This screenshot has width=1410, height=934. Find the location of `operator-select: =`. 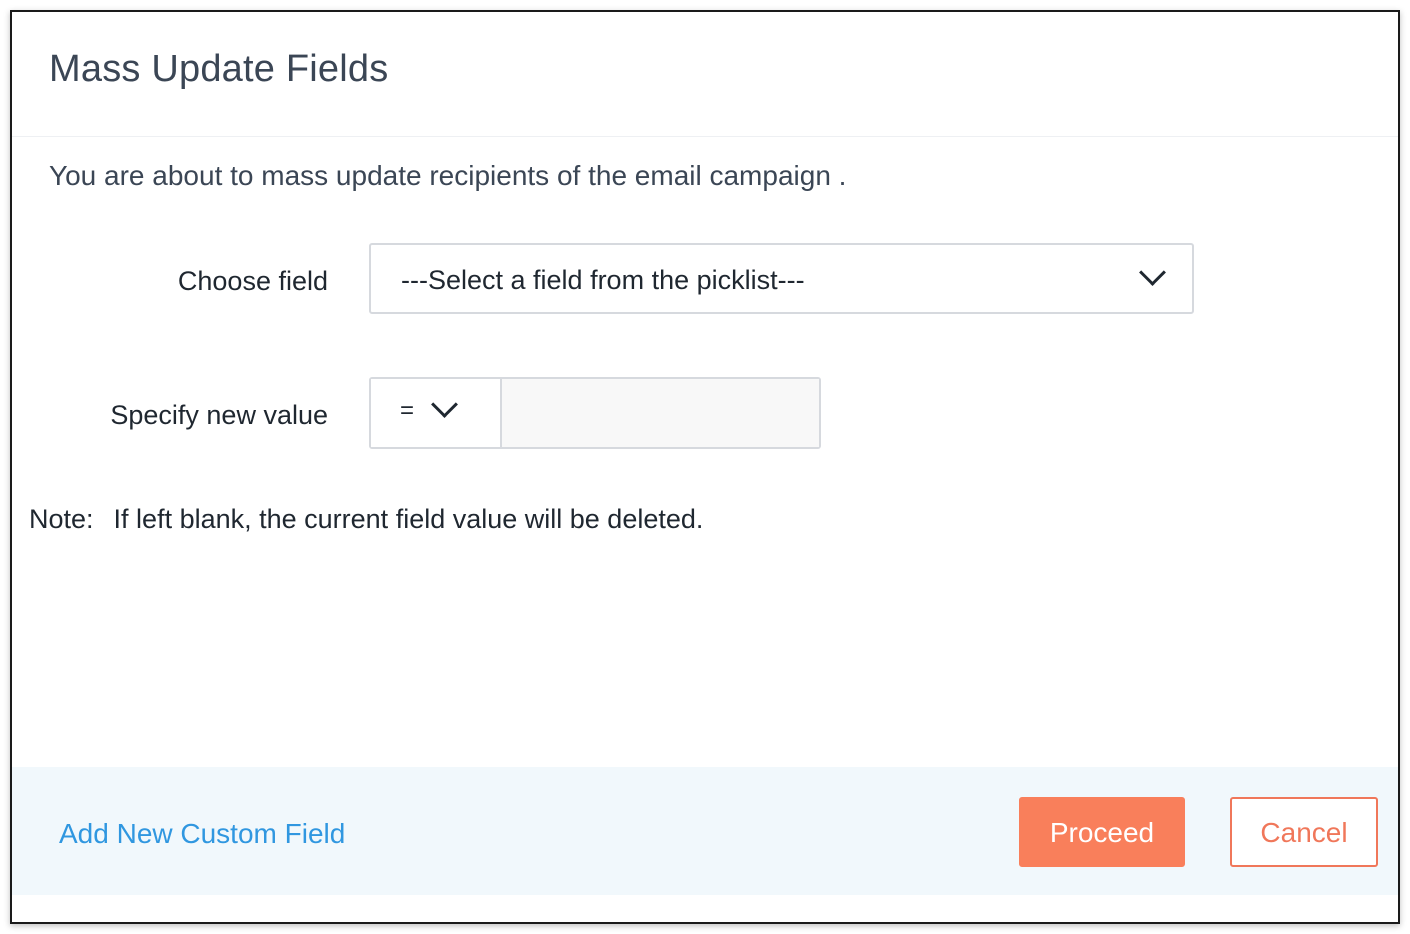

operator-select: = is located at coordinates (436, 413).